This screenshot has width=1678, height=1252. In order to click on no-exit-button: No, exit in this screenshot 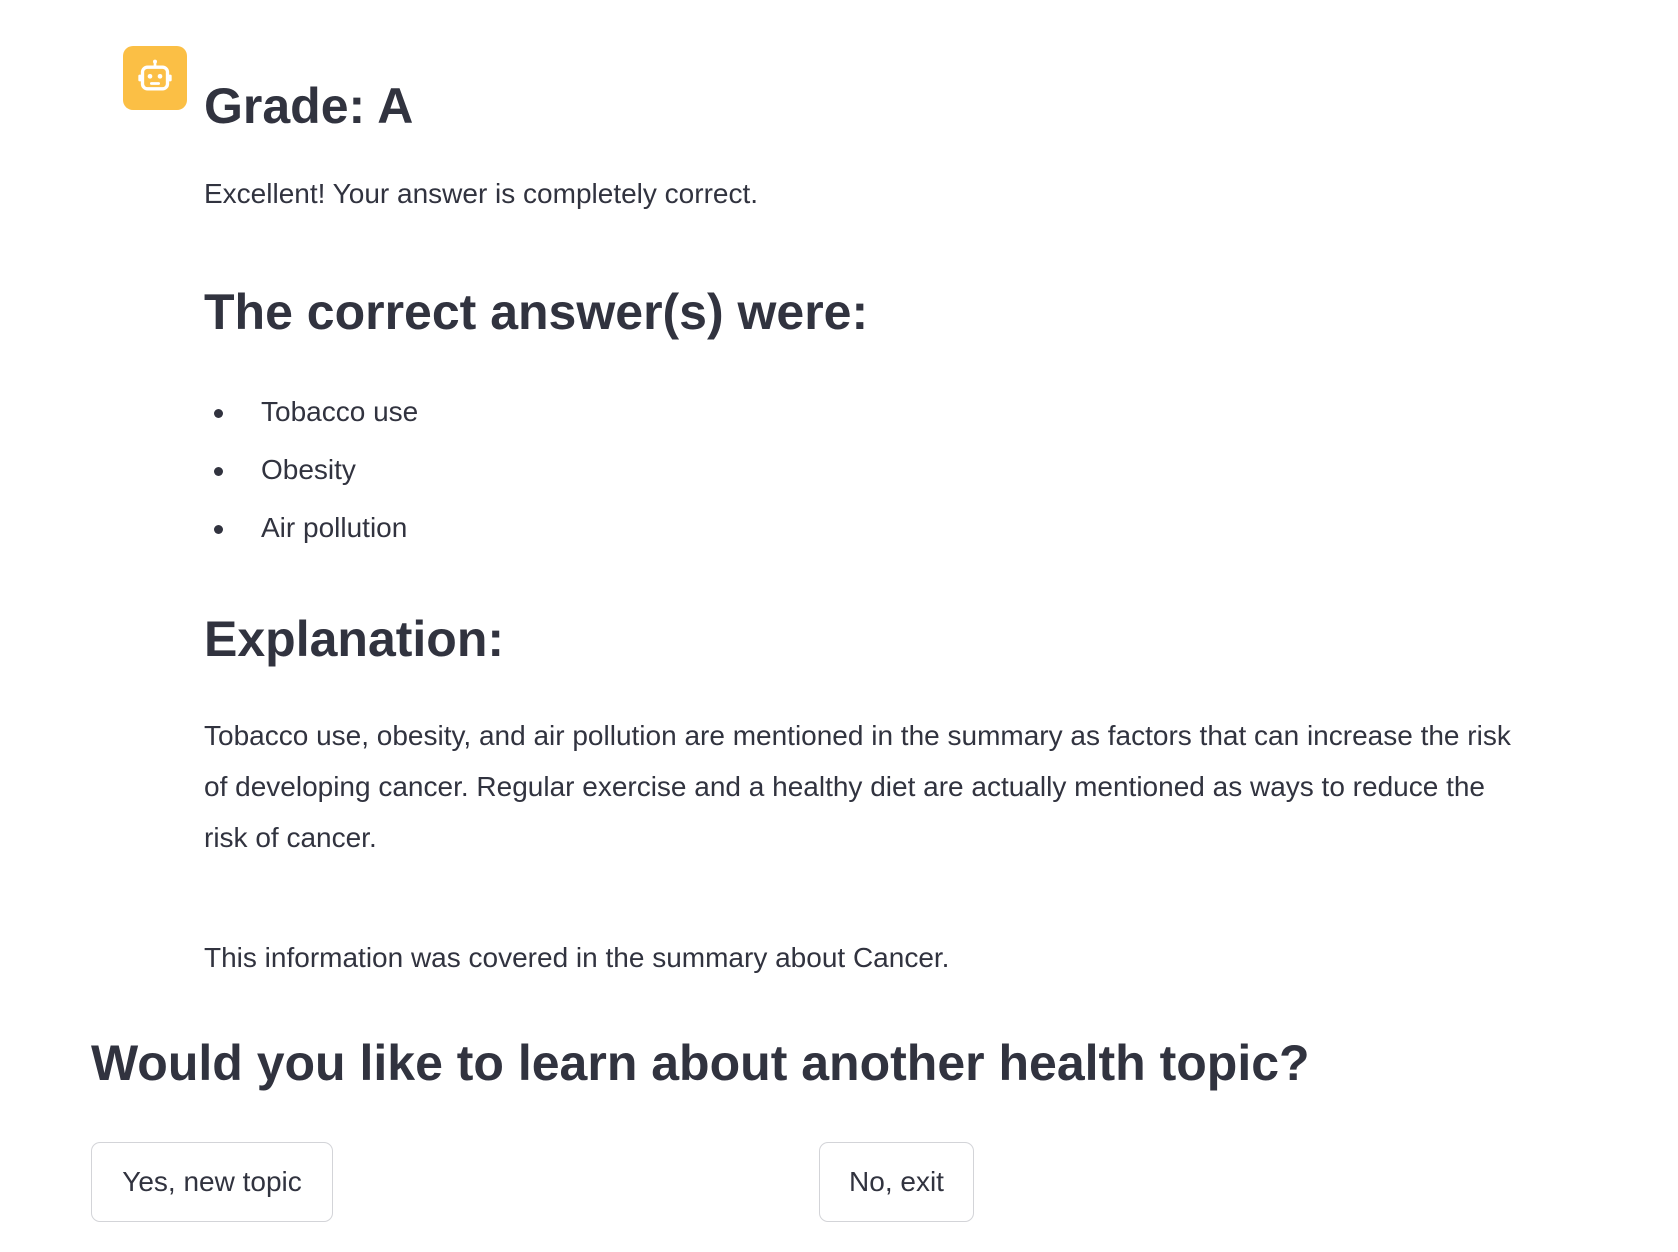, I will do `click(896, 1182)`.